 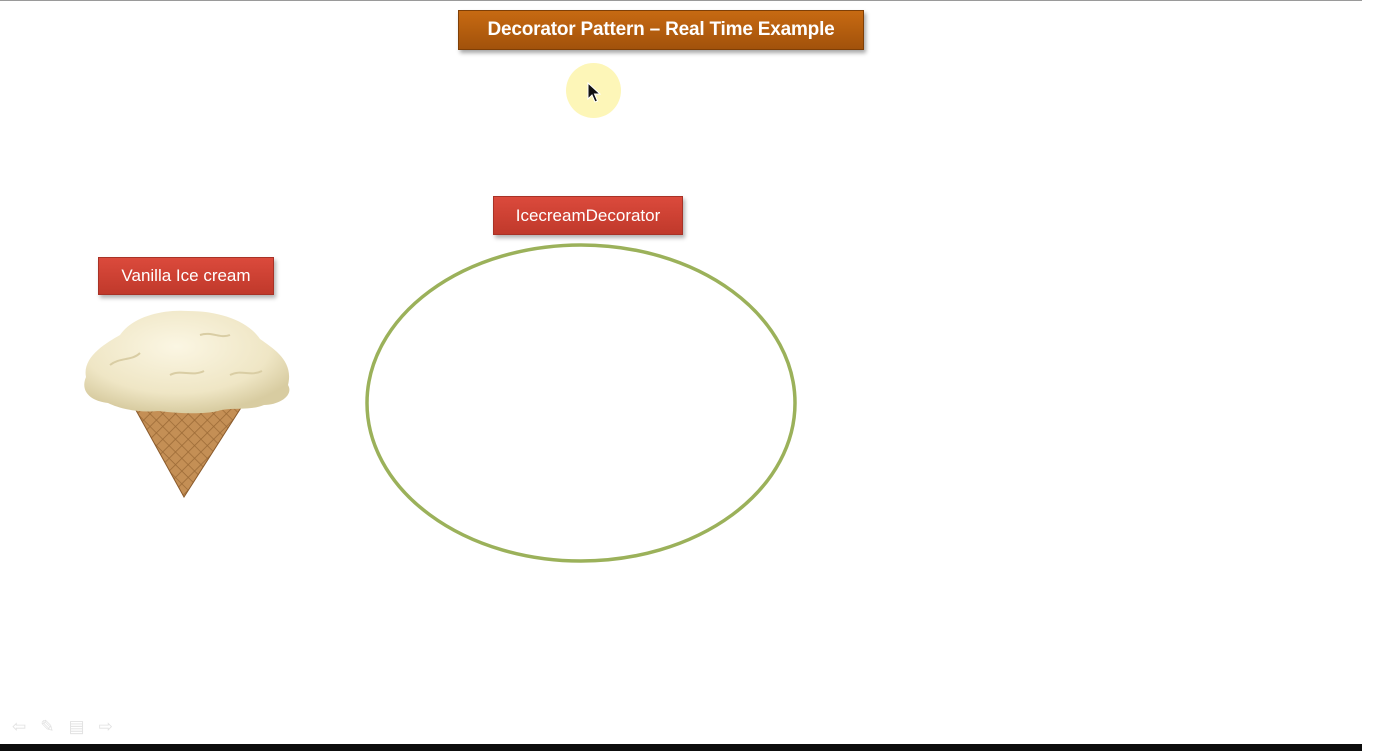 What do you see at coordinates (106, 727) in the screenshot?
I see `right-arrow-icon: ⇨` at bounding box center [106, 727].